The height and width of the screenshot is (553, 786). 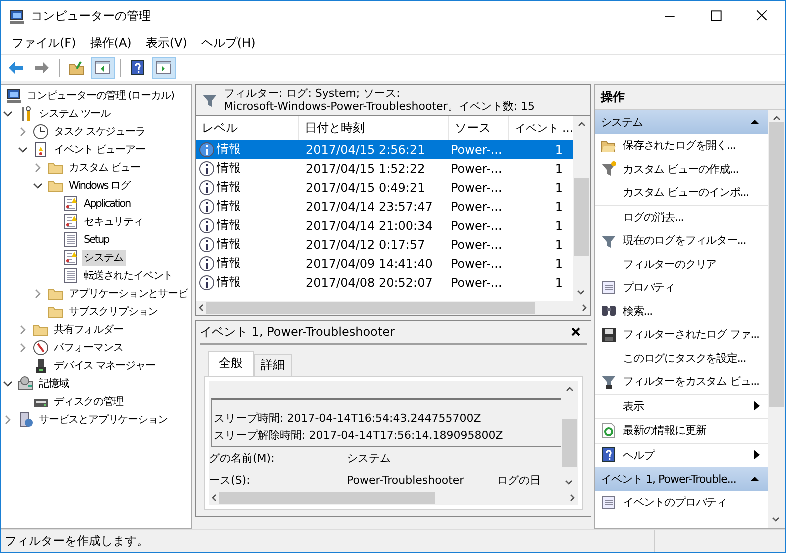 What do you see at coordinates (384, 225) in the screenshot?
I see `event-row: 情報 2017/04/14 21:00:34 Power-... 1` at bounding box center [384, 225].